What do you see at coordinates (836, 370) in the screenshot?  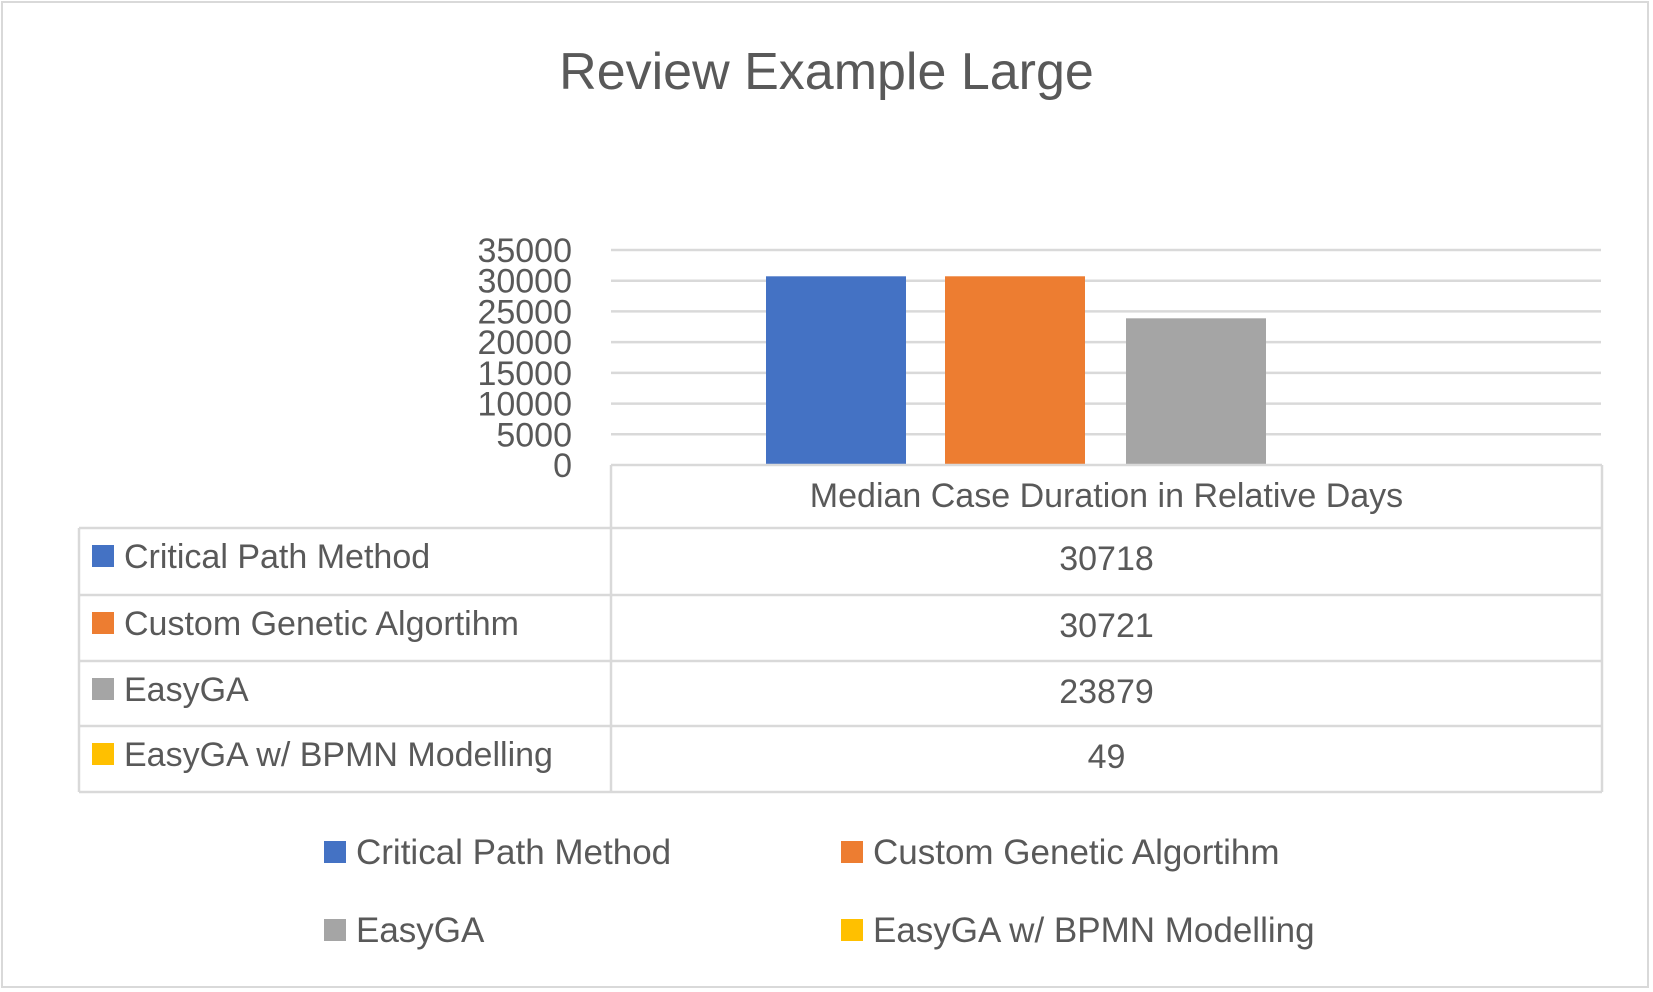 I see `bar-critical-path-method` at bounding box center [836, 370].